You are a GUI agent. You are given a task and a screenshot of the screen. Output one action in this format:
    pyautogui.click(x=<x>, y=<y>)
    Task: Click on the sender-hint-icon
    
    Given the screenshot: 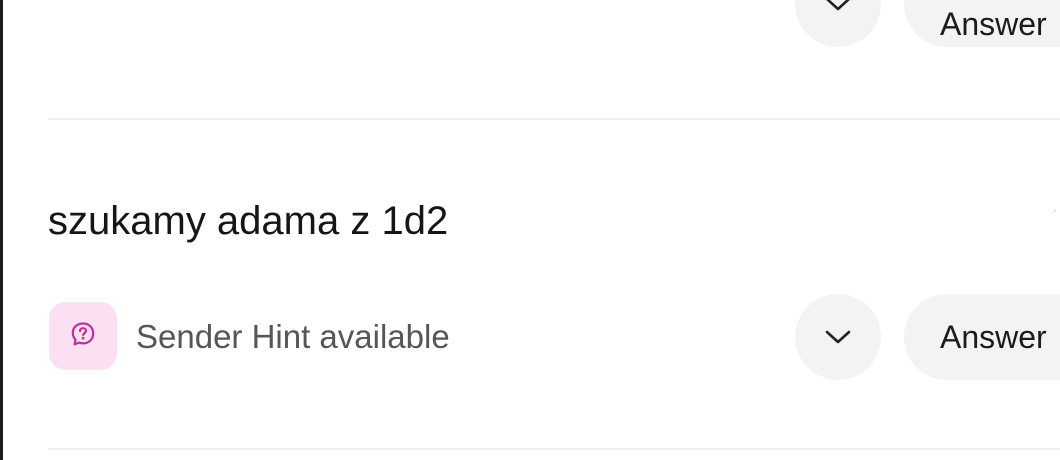 What is the action you would take?
    pyautogui.click(x=83, y=336)
    